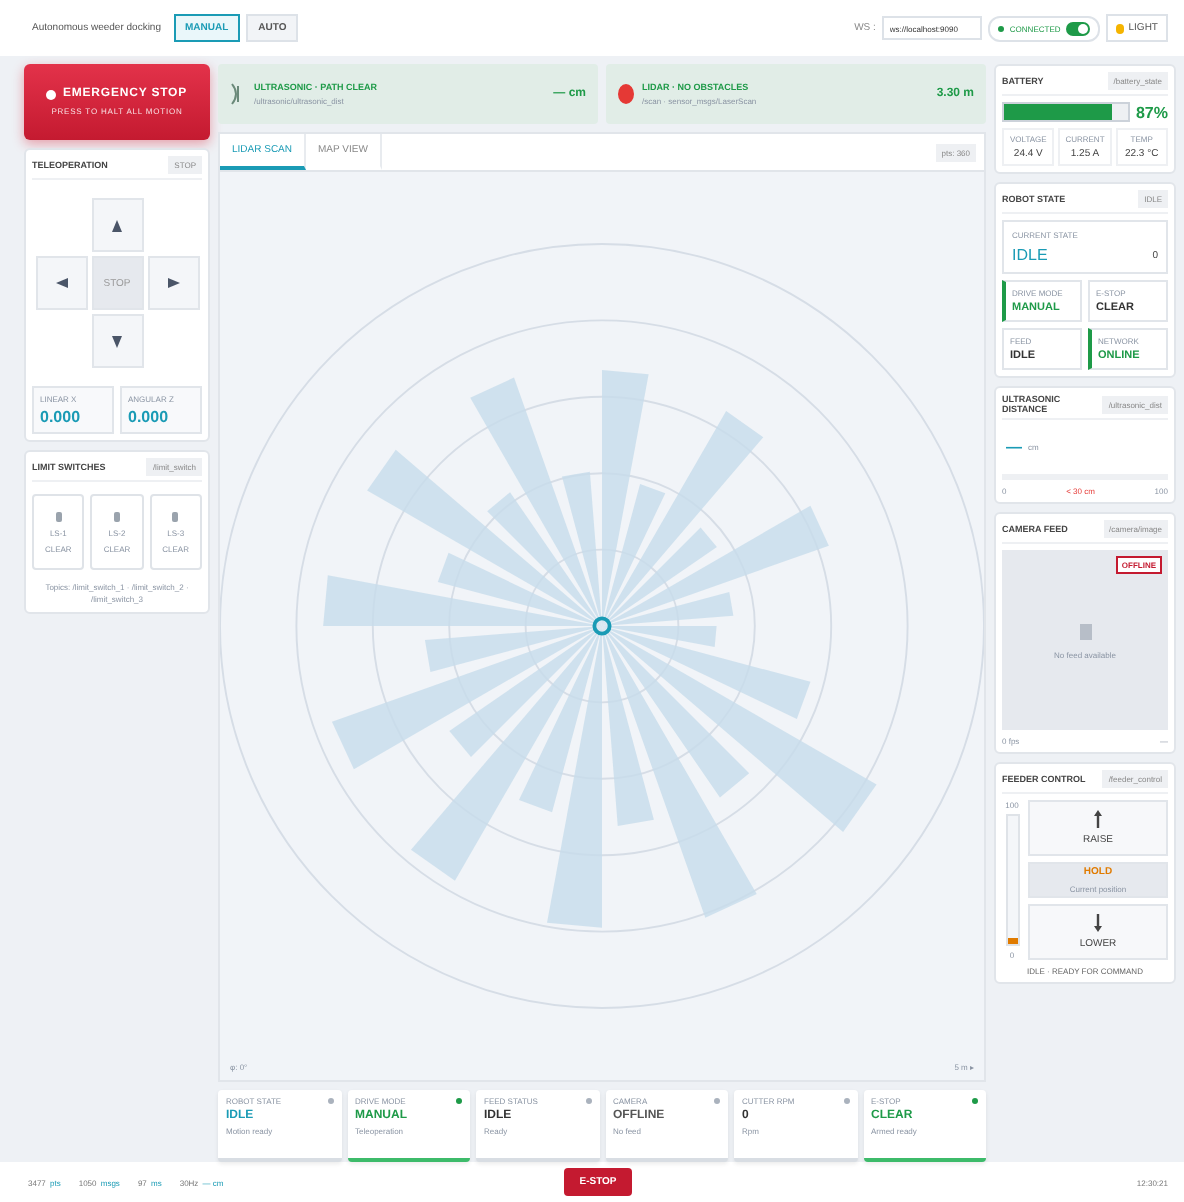 The image size is (1184, 1202). I want to click on left-arrow-icon, so click(61, 283).